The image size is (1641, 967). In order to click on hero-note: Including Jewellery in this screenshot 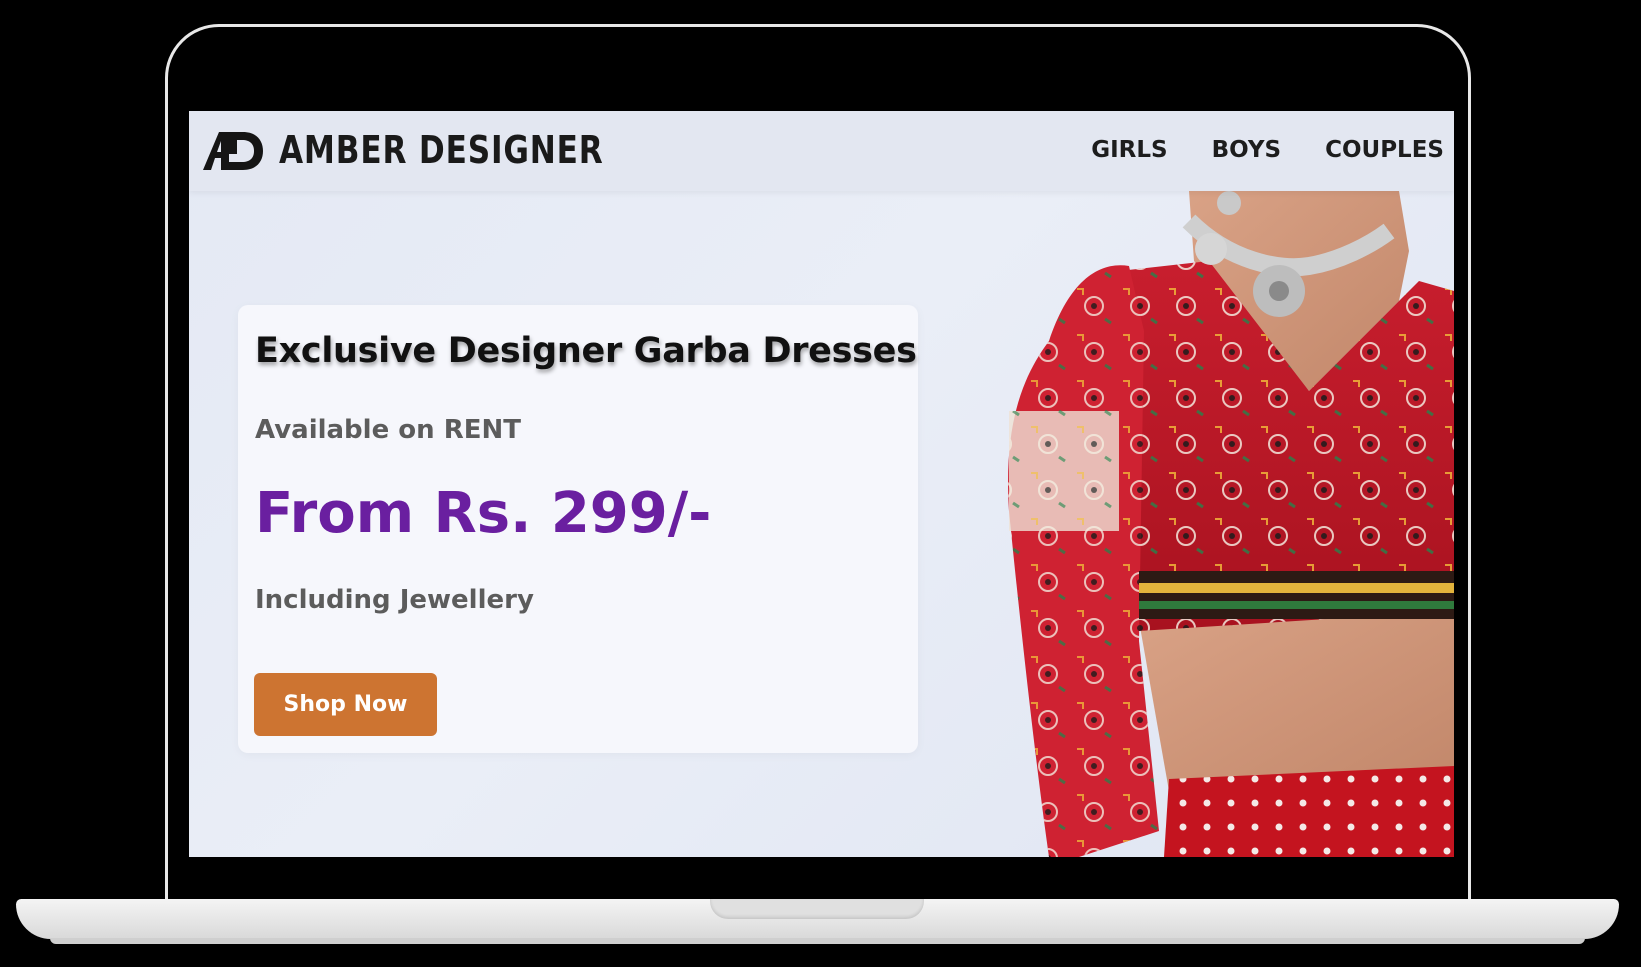, I will do `click(394, 600)`.